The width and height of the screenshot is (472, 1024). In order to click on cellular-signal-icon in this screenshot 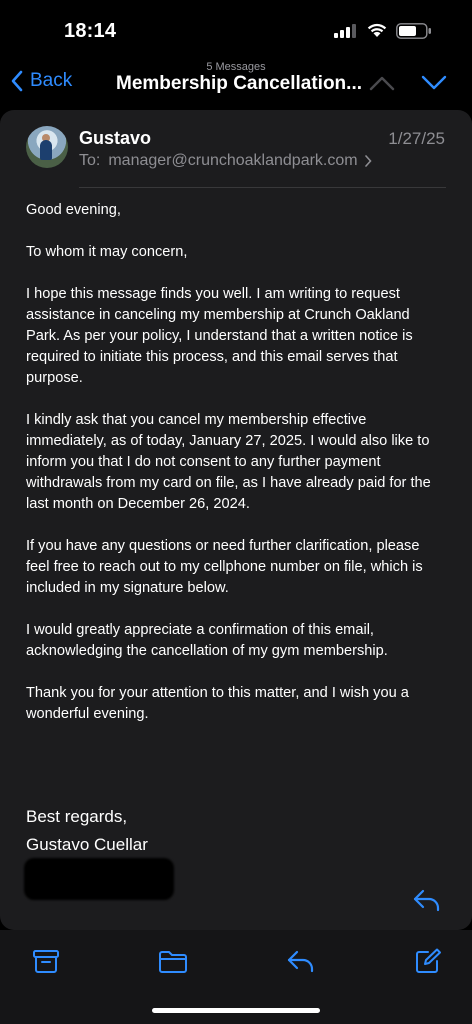, I will do `click(345, 31)`.